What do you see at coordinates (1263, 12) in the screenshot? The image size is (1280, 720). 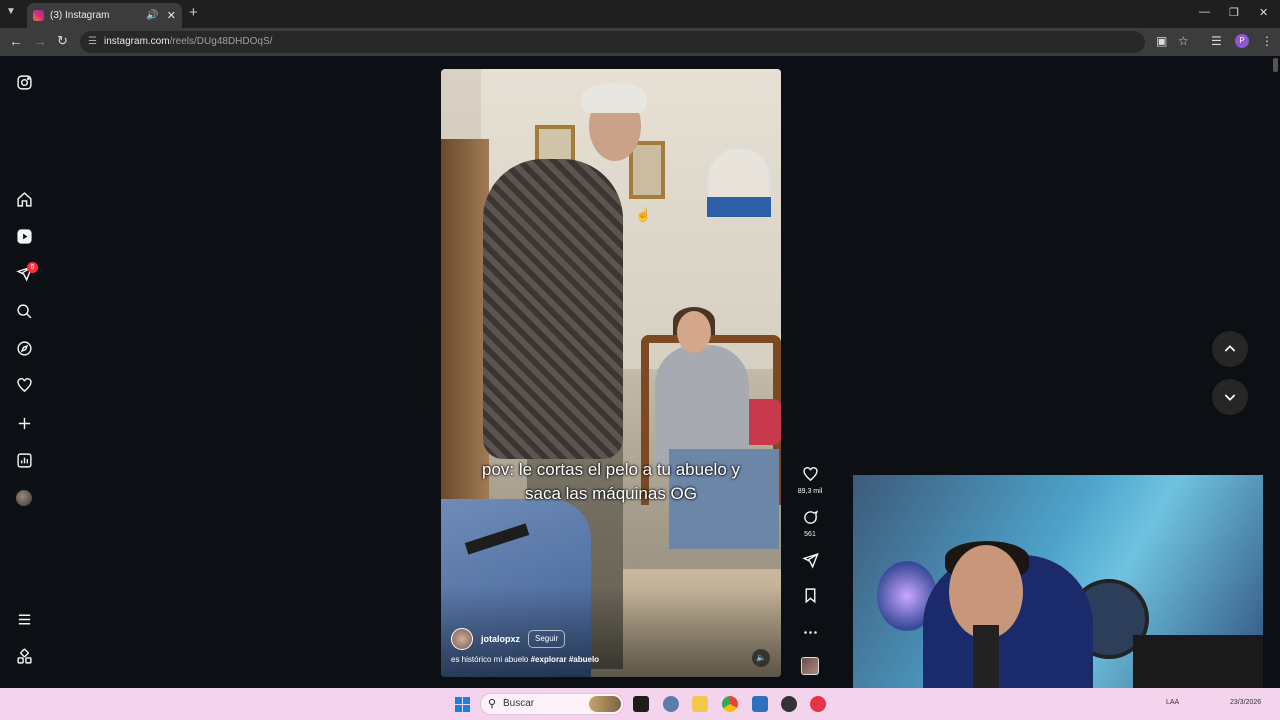 I see `close-window-button: ✕` at bounding box center [1263, 12].